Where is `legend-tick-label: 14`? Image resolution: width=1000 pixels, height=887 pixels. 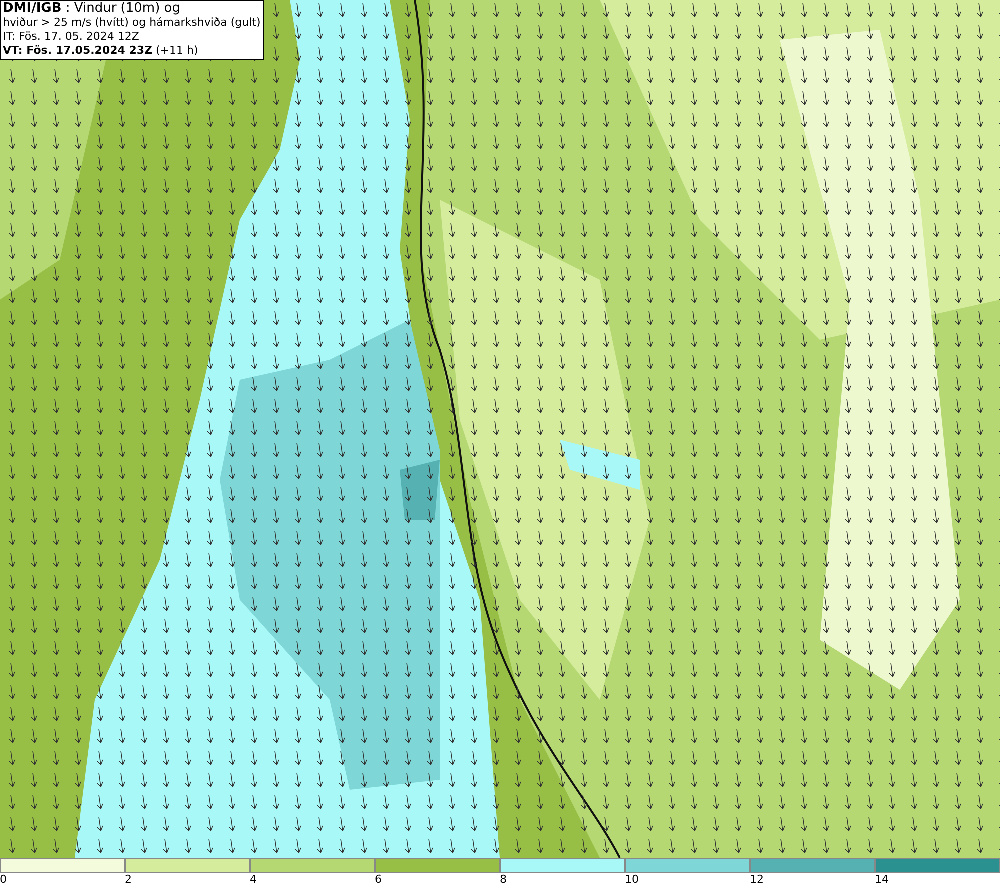 legend-tick-label: 14 is located at coordinates (882, 880).